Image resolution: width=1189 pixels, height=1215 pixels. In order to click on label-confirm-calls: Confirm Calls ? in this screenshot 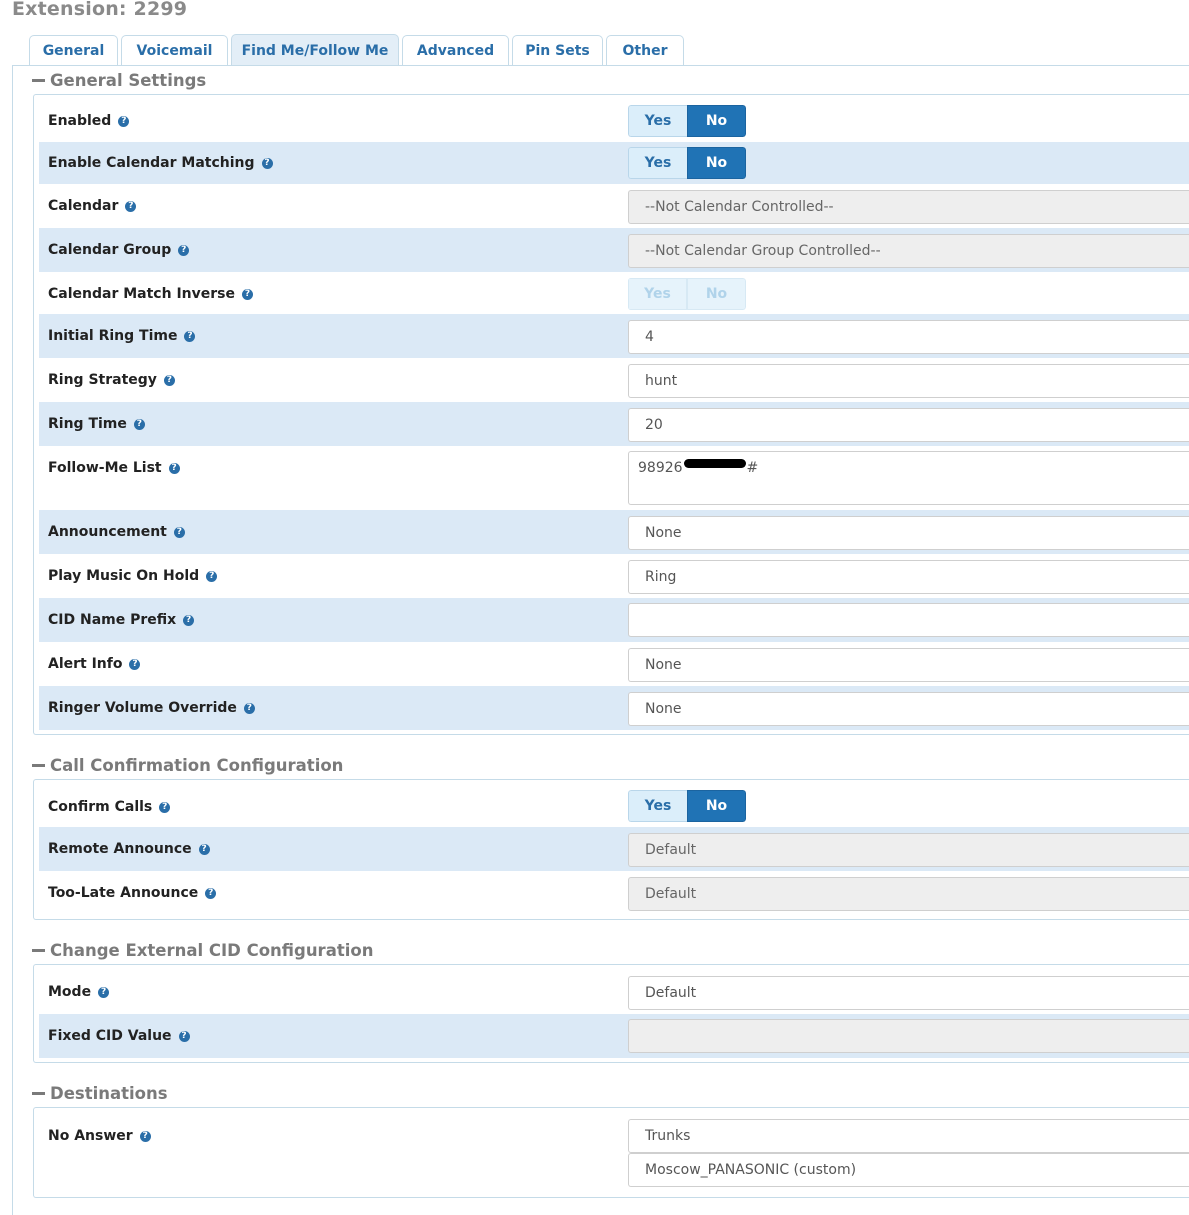, I will do `click(109, 807)`.